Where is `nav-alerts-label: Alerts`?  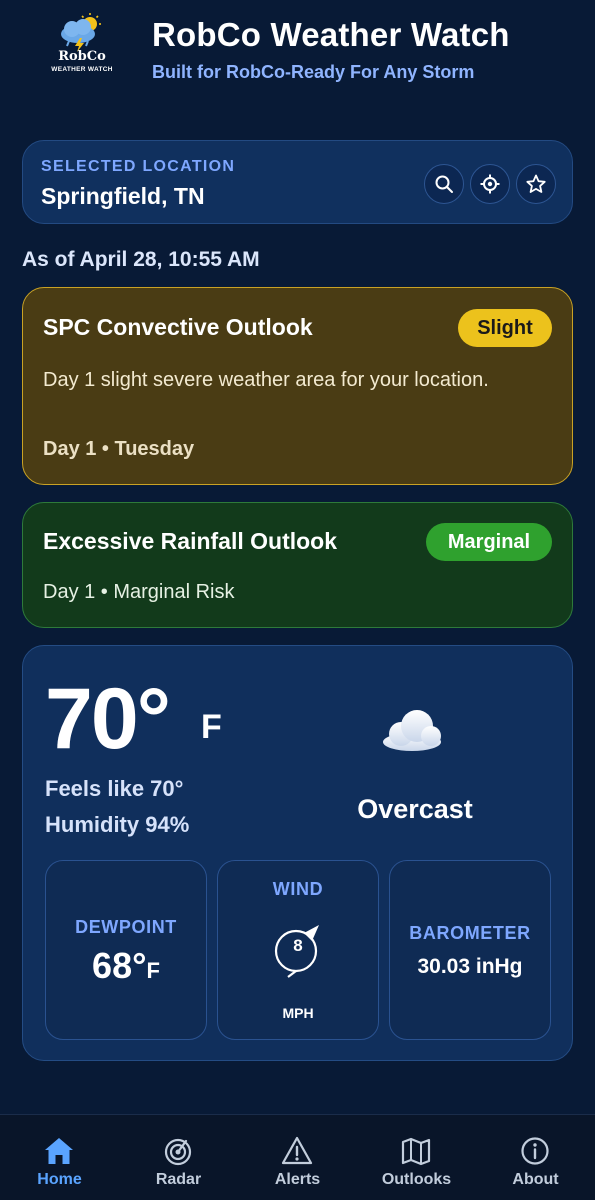 nav-alerts-label: Alerts is located at coordinates (297, 1179).